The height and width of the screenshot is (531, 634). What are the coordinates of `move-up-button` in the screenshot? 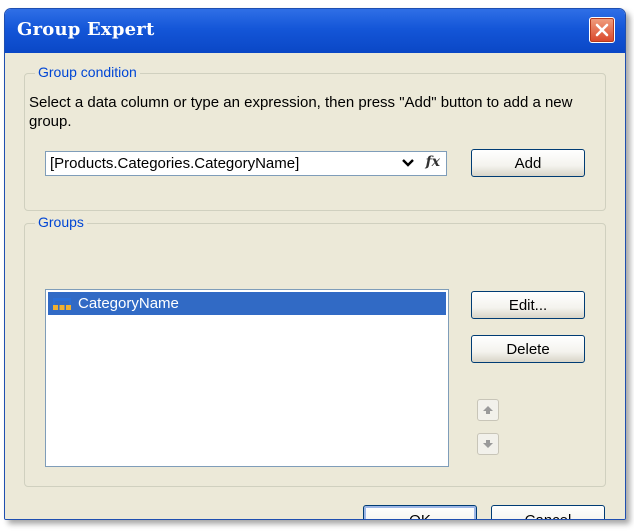 It's located at (488, 410).